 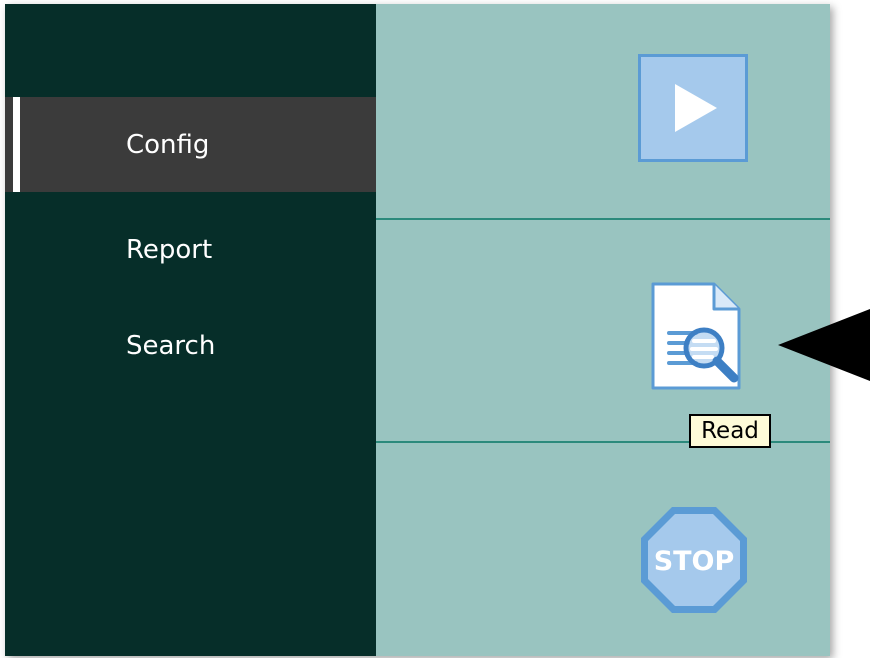 I want to click on divider, so click(x=603, y=219).